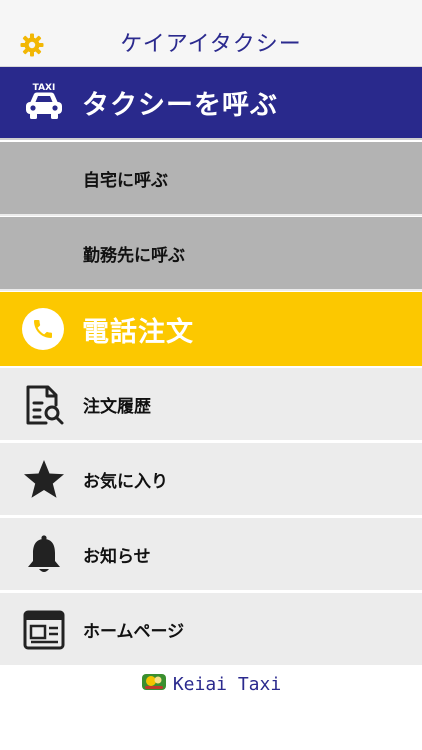 This screenshot has height=750, width=422. What do you see at coordinates (180, 105) in the screenshot?
I see `call-taxi-label: タクシーを呼ぶ` at bounding box center [180, 105].